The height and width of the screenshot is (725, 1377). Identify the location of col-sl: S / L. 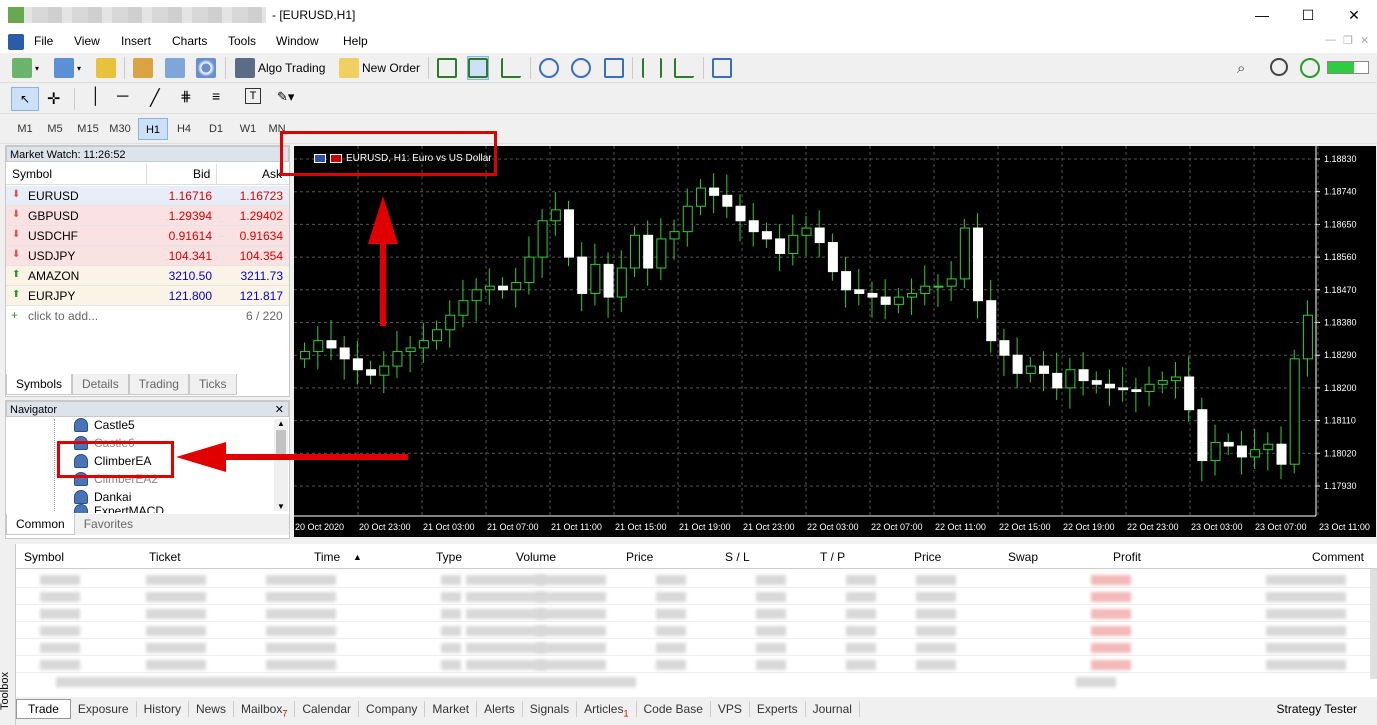
(737, 557).